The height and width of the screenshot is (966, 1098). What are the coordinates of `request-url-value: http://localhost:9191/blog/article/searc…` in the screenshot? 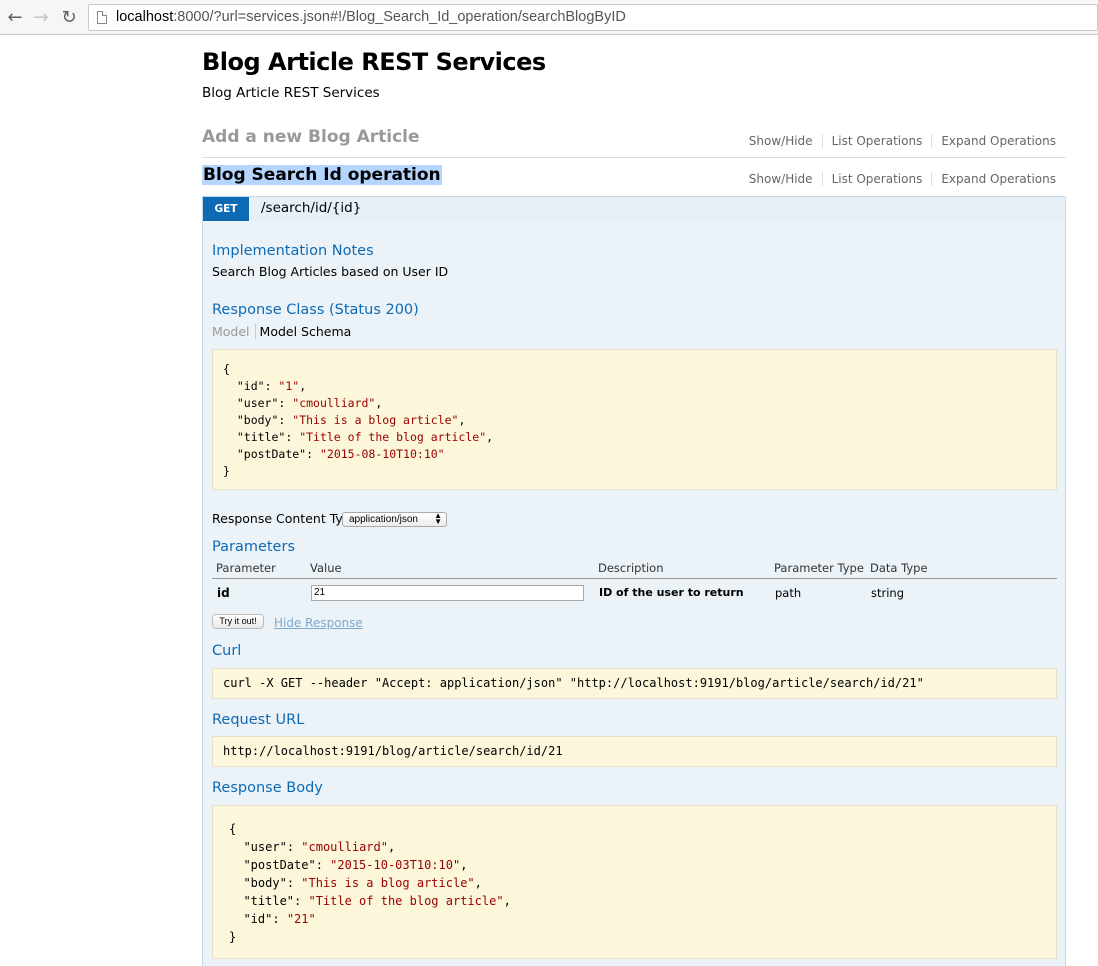 It's located at (393, 751).